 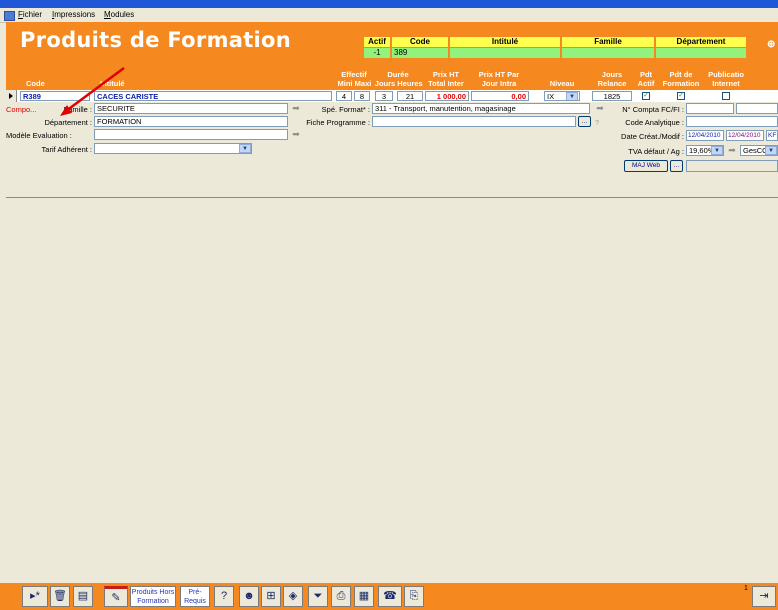 I want to click on col-header-prix-jour-2: Jour Intra, so click(x=499, y=83).